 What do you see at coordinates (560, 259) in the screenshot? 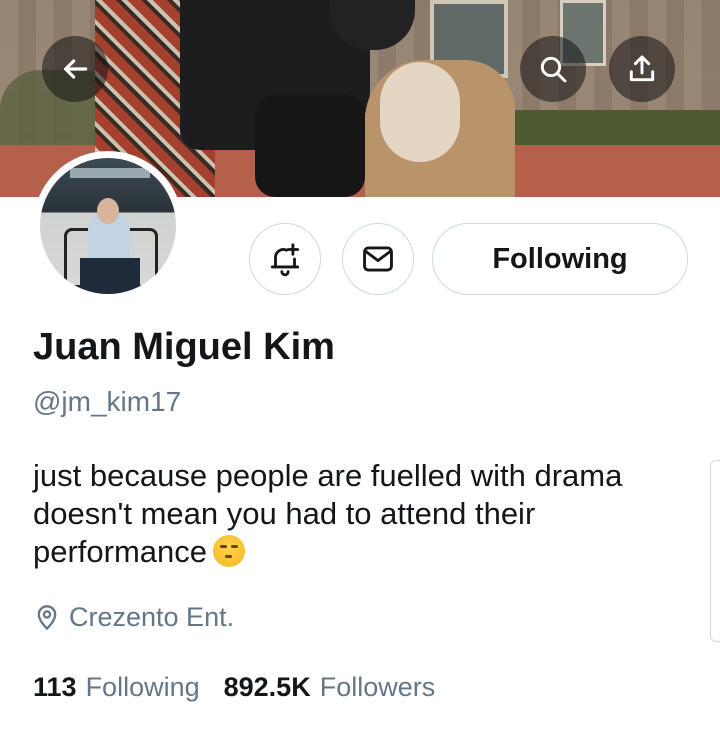
I see `following-button: Following` at bounding box center [560, 259].